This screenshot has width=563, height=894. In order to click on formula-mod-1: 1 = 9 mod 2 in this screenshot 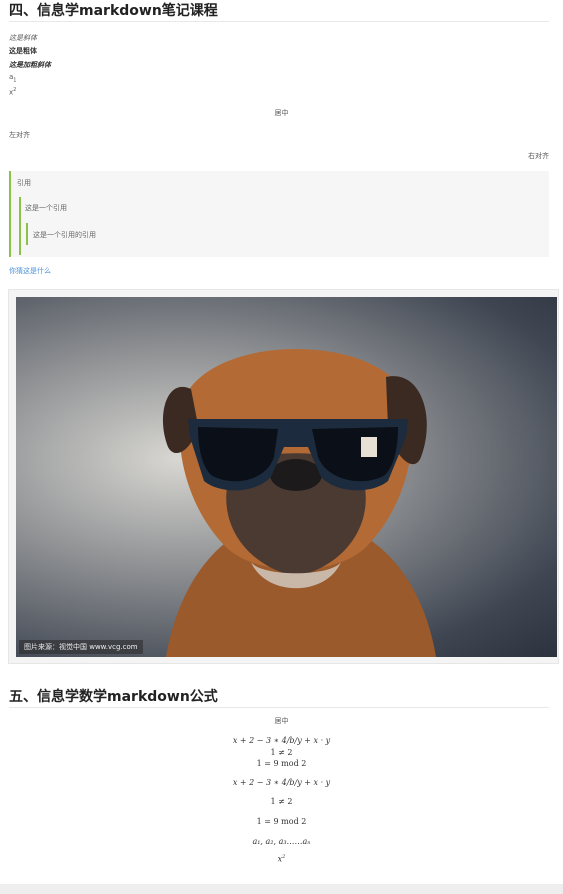, I will do `click(281, 763)`.